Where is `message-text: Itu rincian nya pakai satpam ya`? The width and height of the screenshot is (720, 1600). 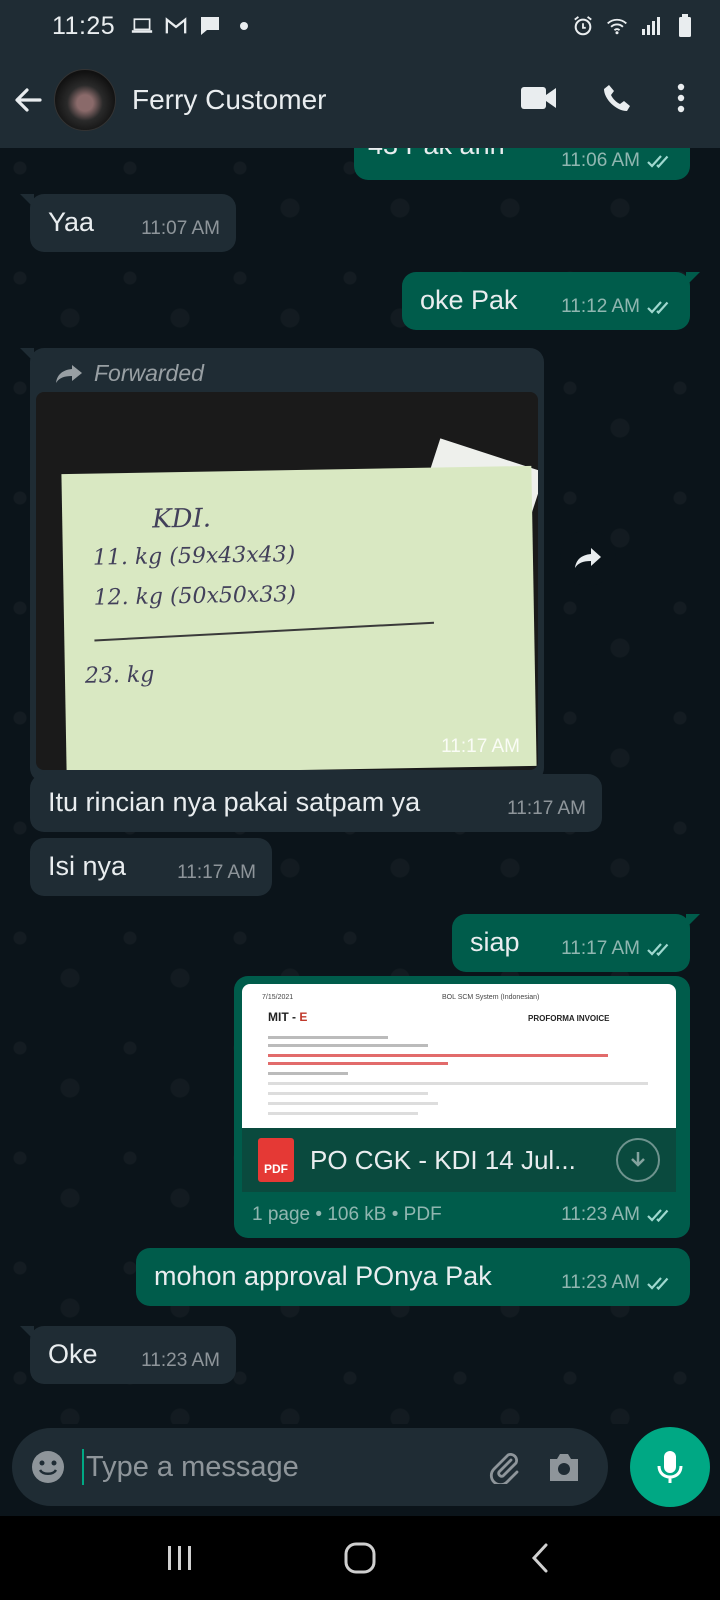 message-text: Itu rincian nya pakai satpam ya is located at coordinates (234, 802).